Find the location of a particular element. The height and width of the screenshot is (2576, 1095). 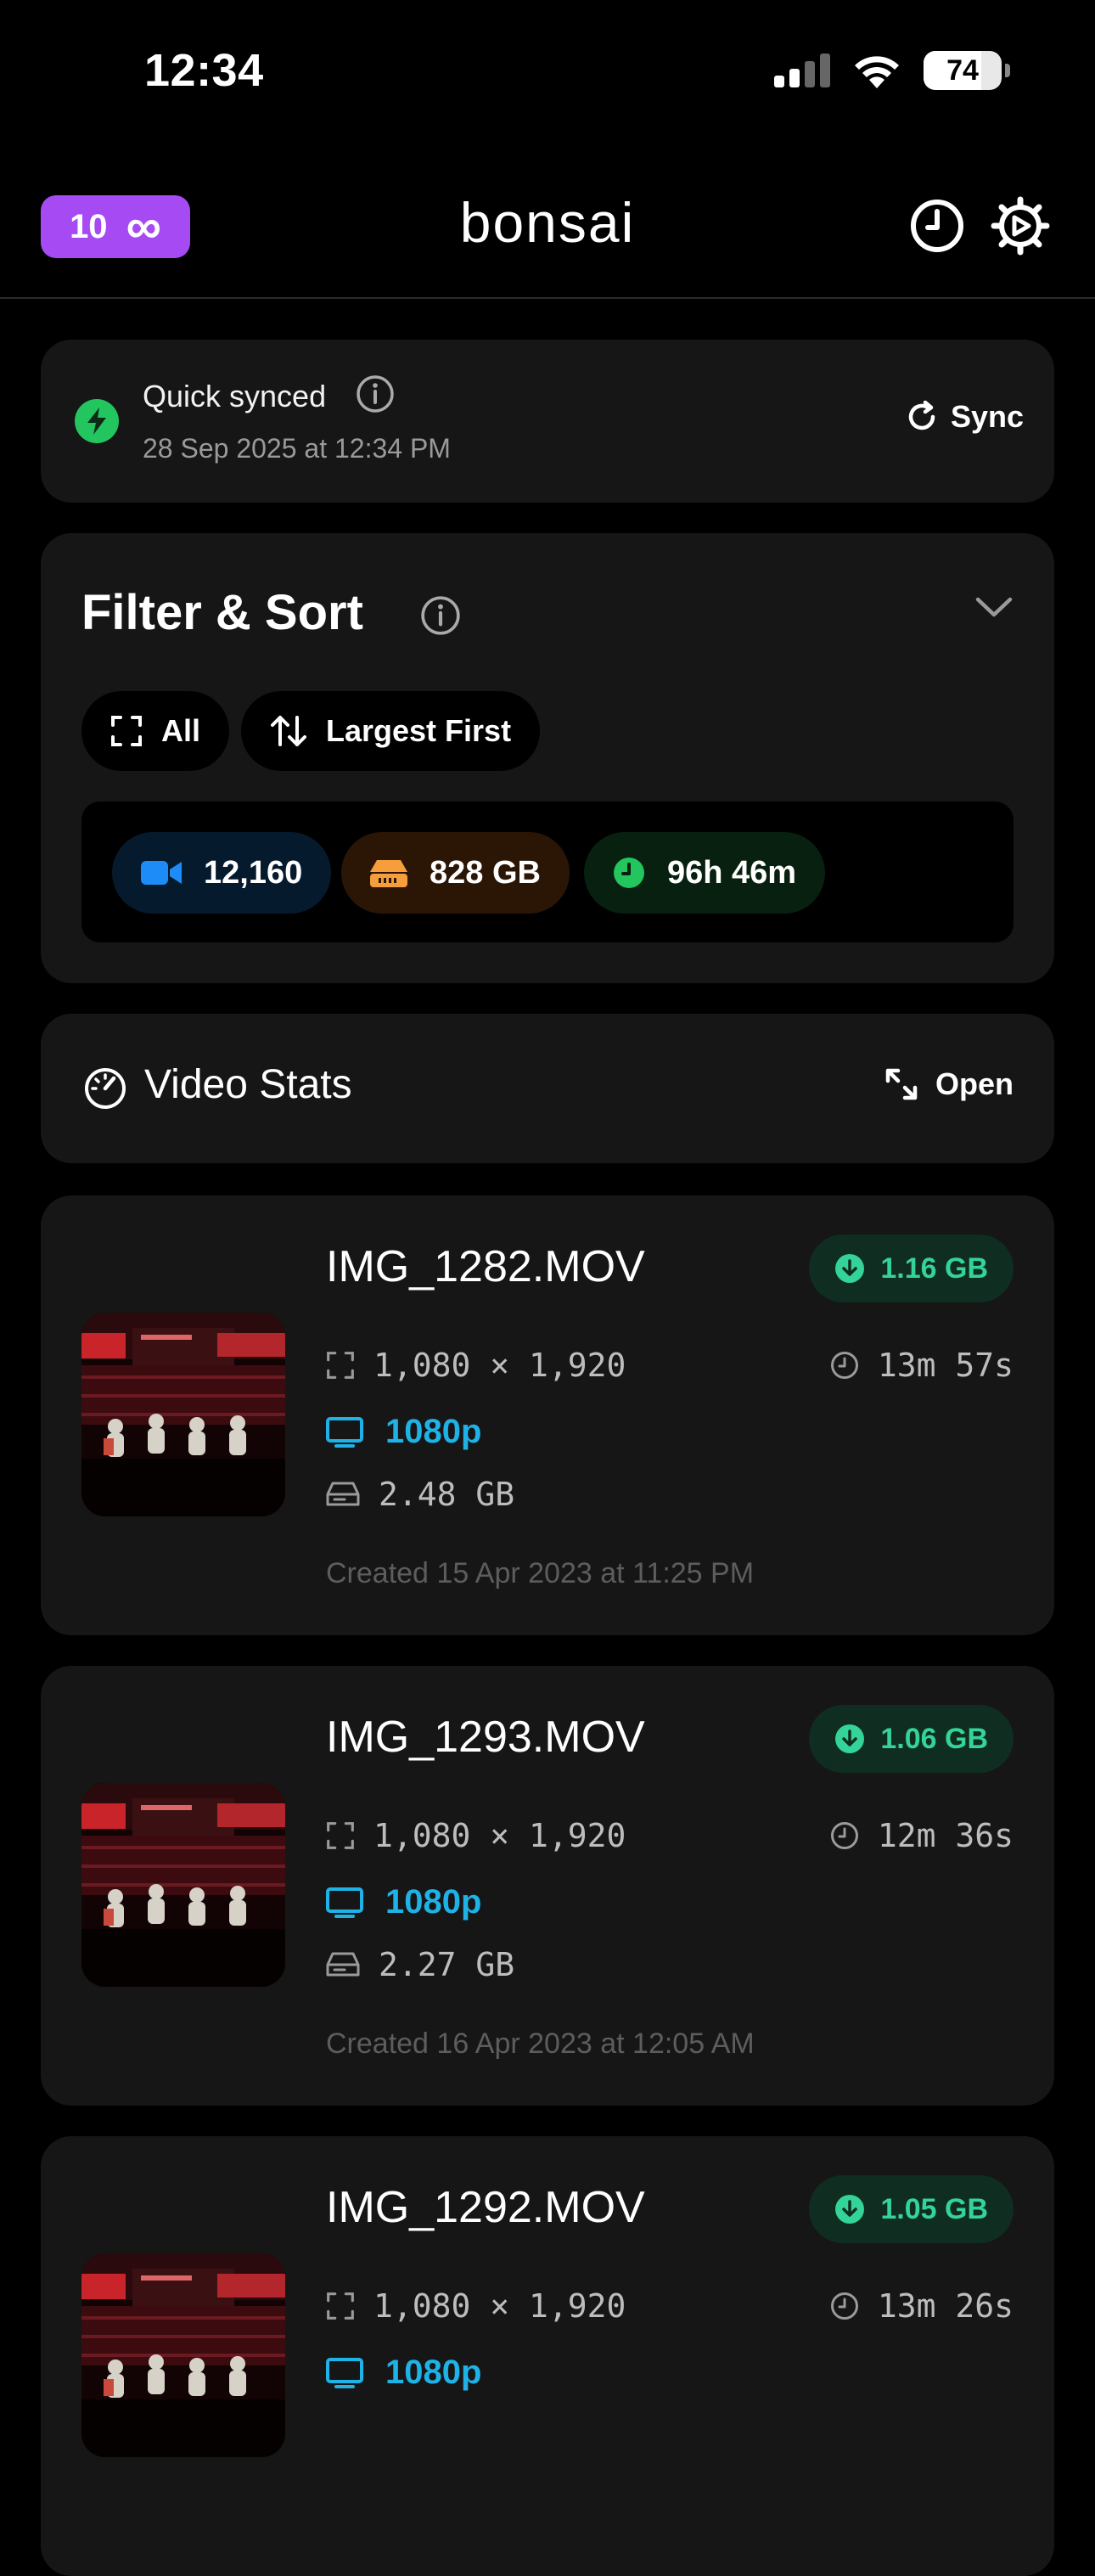

collapse-chevron-button is located at coordinates (994, 609).